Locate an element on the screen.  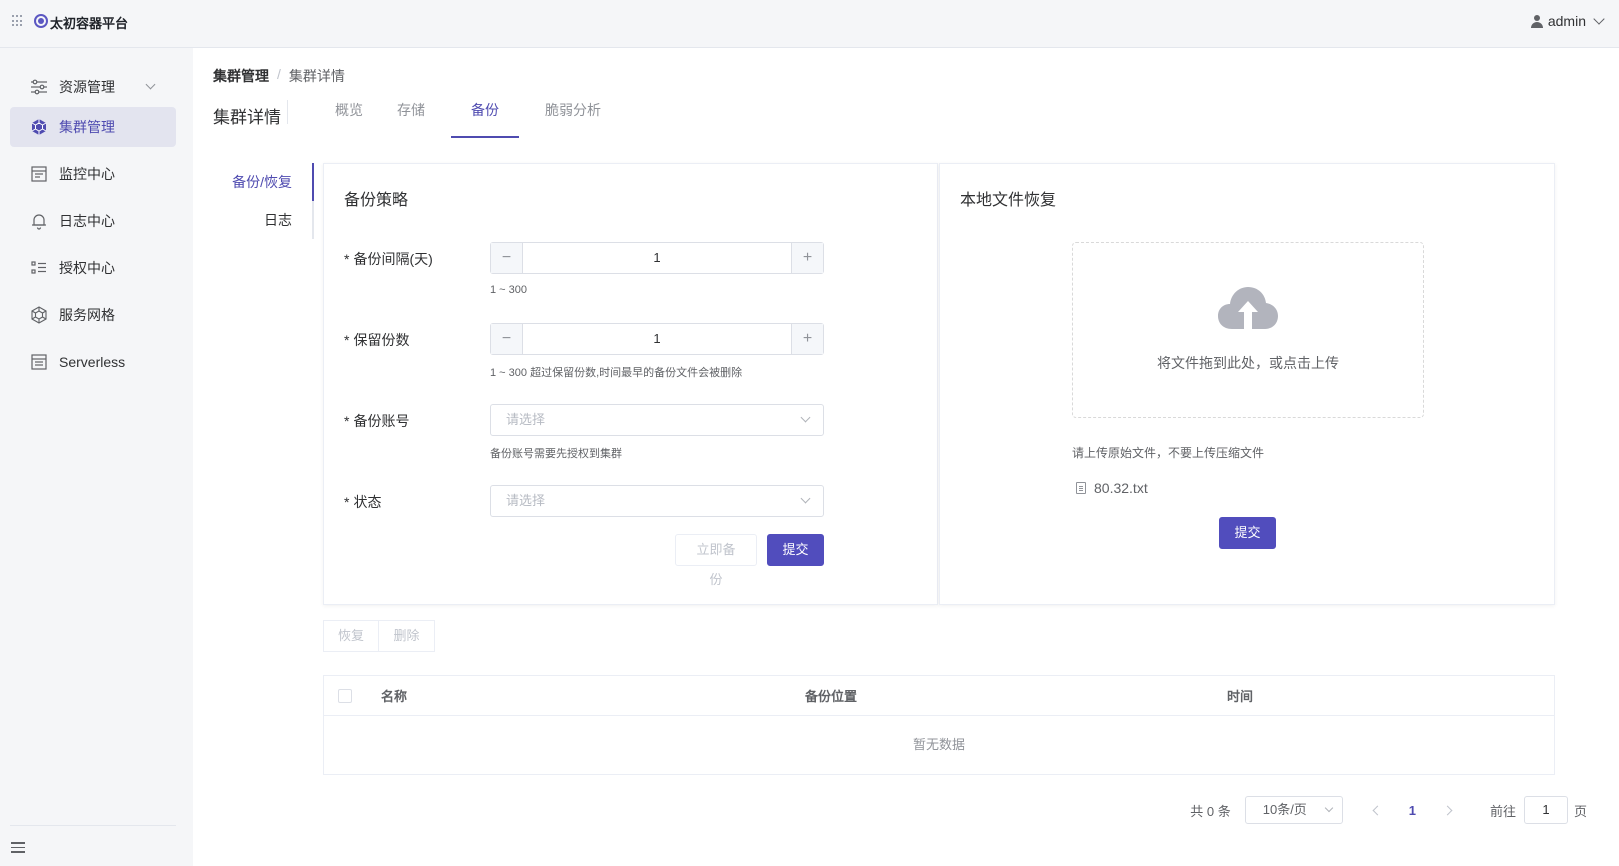
sidebar-item-label: 日志中心 is located at coordinates (87, 221).